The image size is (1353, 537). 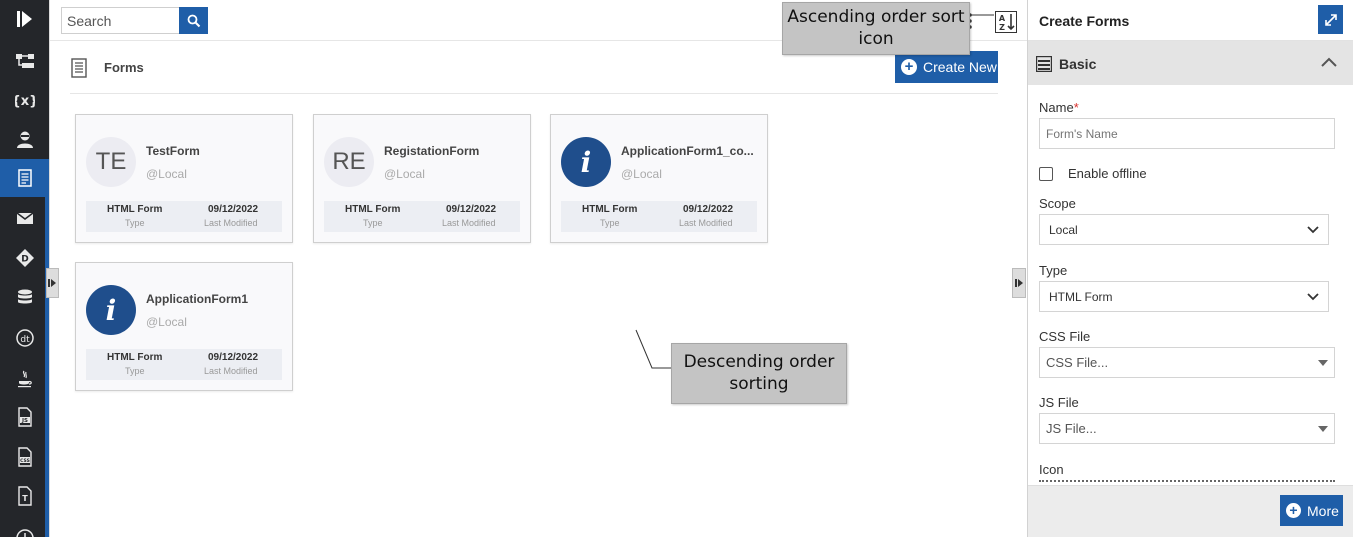 I want to click on left-nav-rail: {x} D dt JS CSS T, so click(x=24, y=268).